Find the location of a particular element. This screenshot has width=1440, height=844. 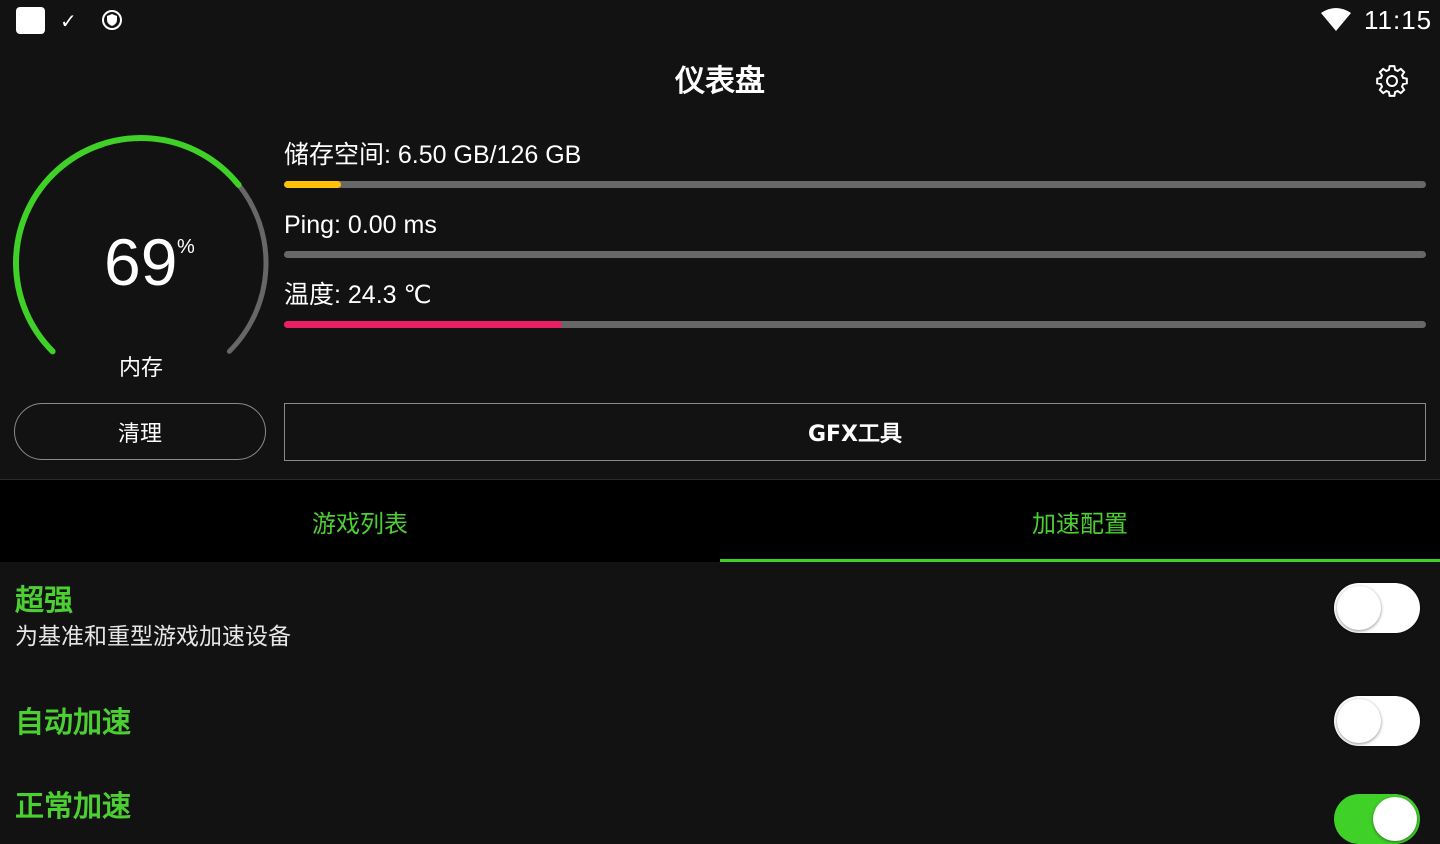

memory-label: 内存 is located at coordinates (140, 368).